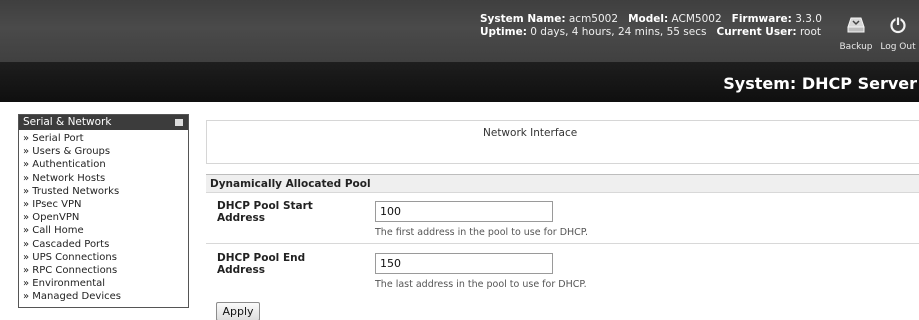 This screenshot has width=919, height=320. What do you see at coordinates (105, 244) in the screenshot?
I see `sidebar-item-cascaded-ports: » Cascaded Ports` at bounding box center [105, 244].